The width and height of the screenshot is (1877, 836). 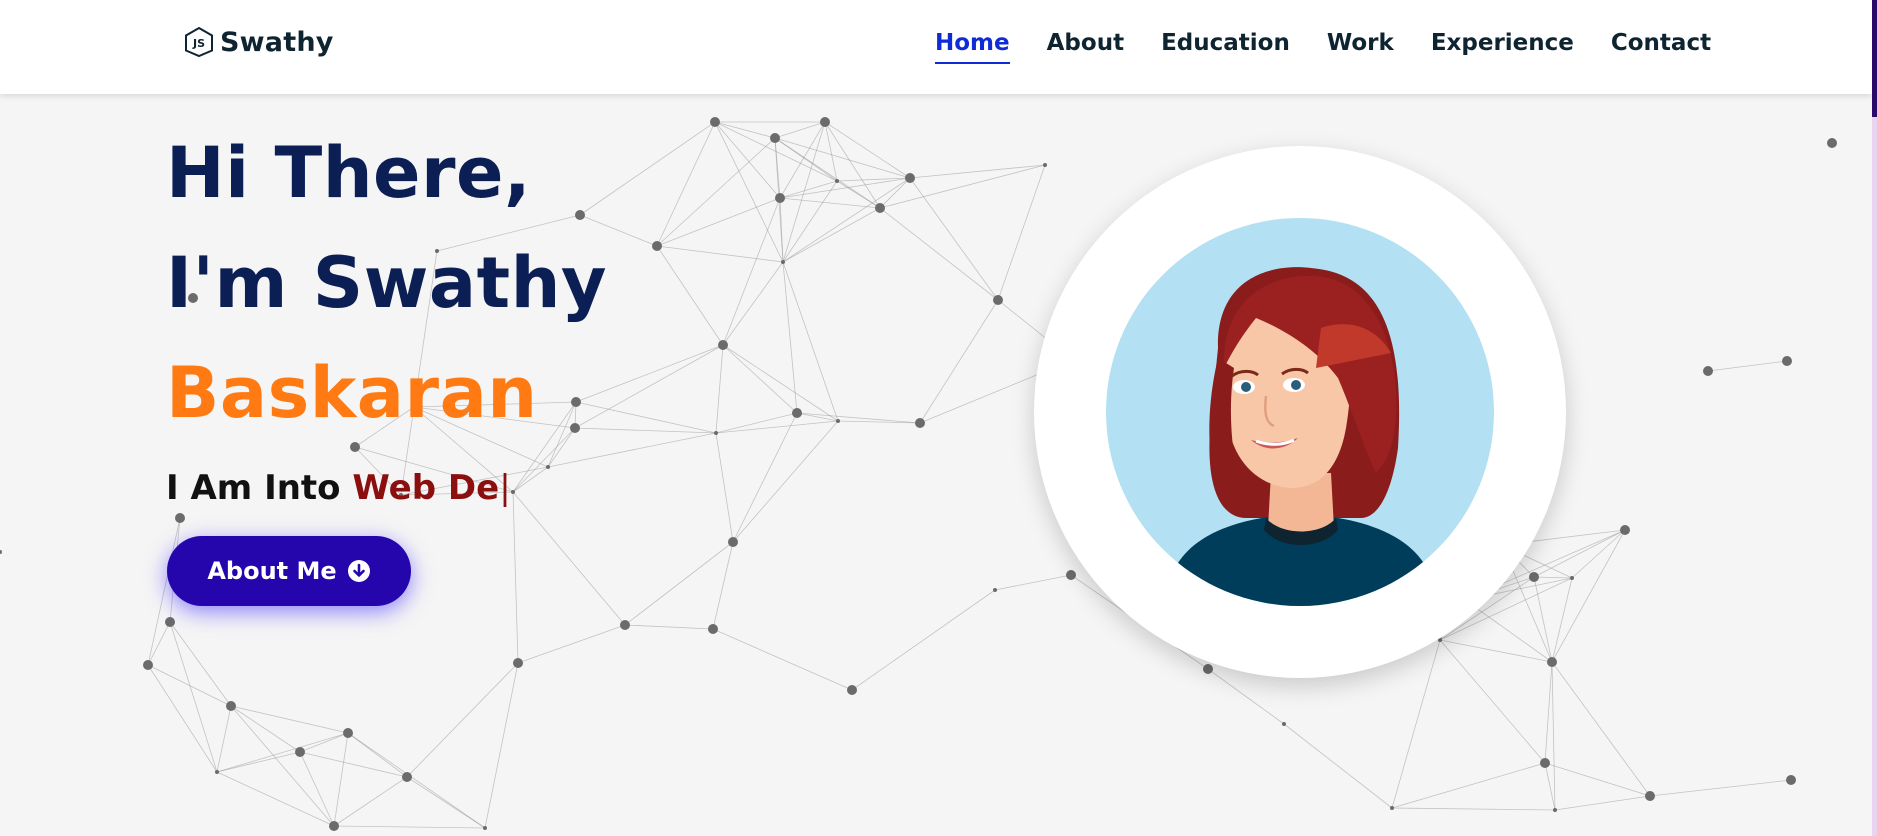 What do you see at coordinates (352, 393) in the screenshot?
I see `hero-name-last: Baskaran` at bounding box center [352, 393].